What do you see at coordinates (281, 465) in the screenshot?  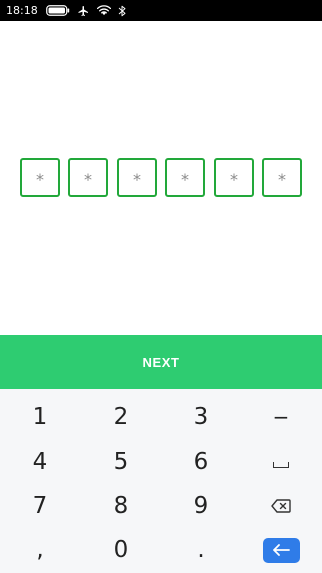 I see `space-icon` at bounding box center [281, 465].